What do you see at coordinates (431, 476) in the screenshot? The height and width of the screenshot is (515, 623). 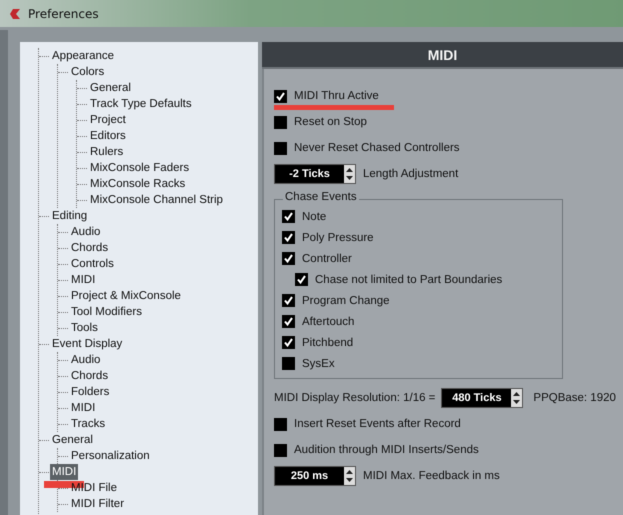 I see `spinner-label: MIDI Max. Feedback in ms` at bounding box center [431, 476].